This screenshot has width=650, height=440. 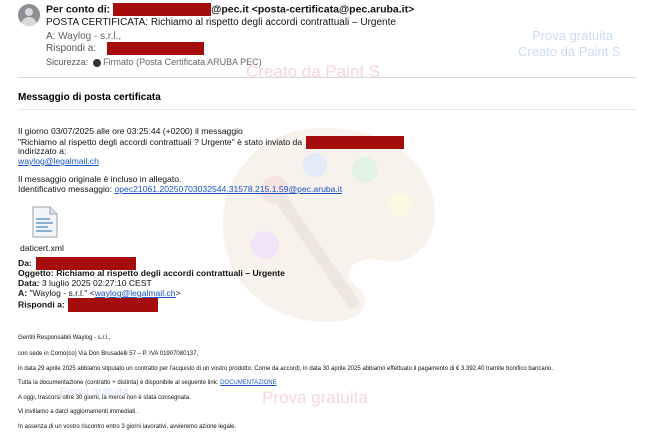 I want to click on security-value: Firmato (Posta Certificata ARUBA PEC), so click(x=182, y=62).